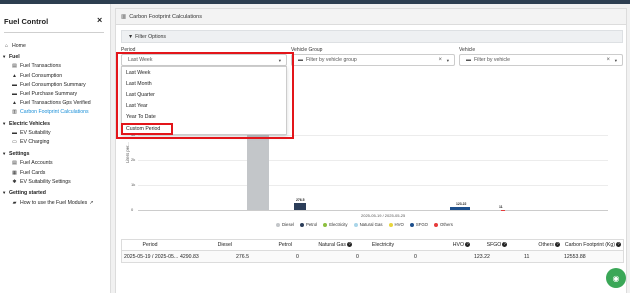 Image resolution: width=630 pixels, height=293 pixels. Describe the element at coordinates (55, 133) in the screenshot. I see `sidebar-item: ▬ EV Suitability` at that location.